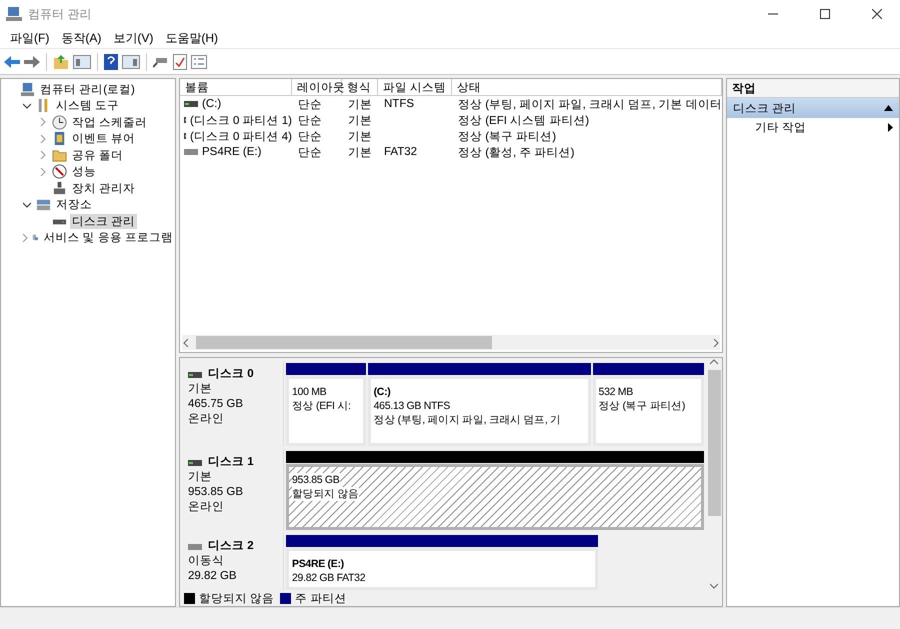  Describe the element at coordinates (43, 204) in the screenshot. I see `storage-icon` at that location.